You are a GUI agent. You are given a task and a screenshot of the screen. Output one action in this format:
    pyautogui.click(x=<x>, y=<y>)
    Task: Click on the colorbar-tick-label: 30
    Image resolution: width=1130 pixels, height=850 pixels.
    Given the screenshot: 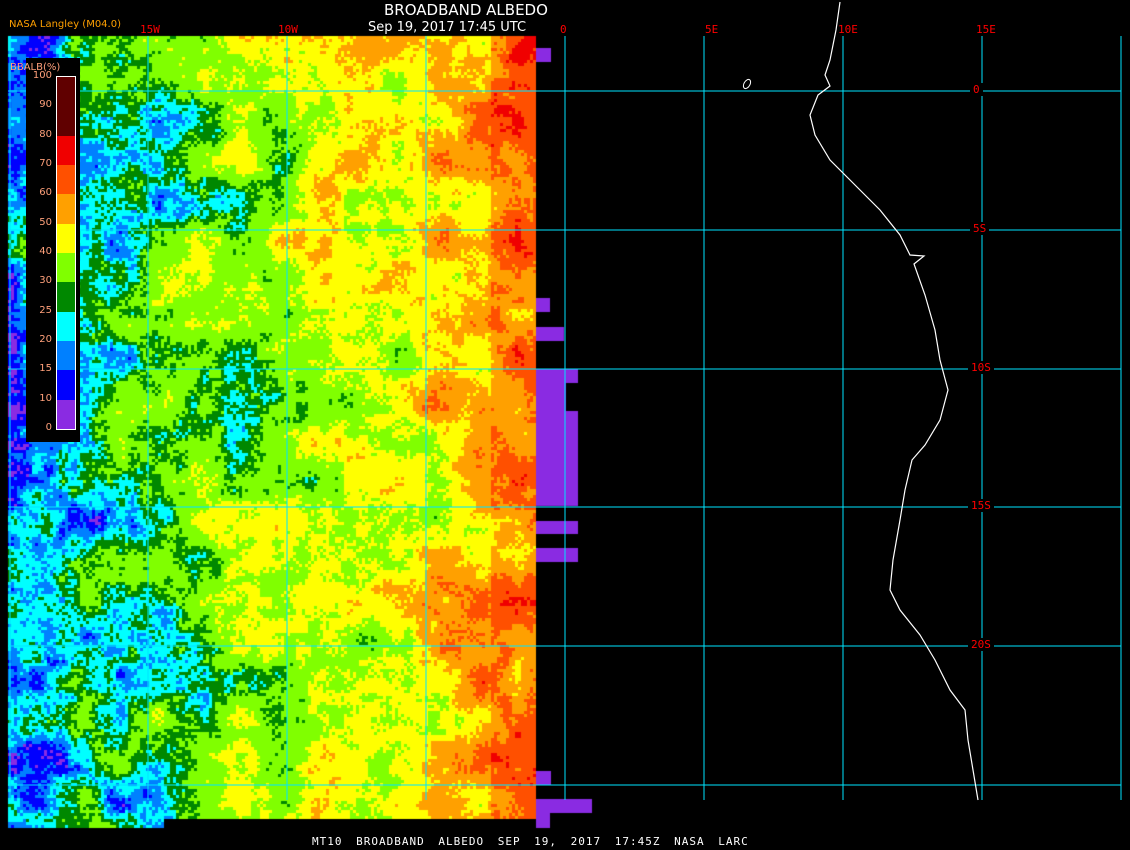 What is the action you would take?
    pyautogui.click(x=45, y=281)
    